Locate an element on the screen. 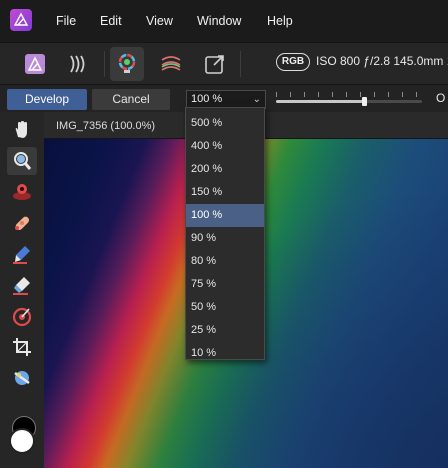 This screenshot has height=468, width=448. primary-color-swatch is located at coordinates (22, 441).